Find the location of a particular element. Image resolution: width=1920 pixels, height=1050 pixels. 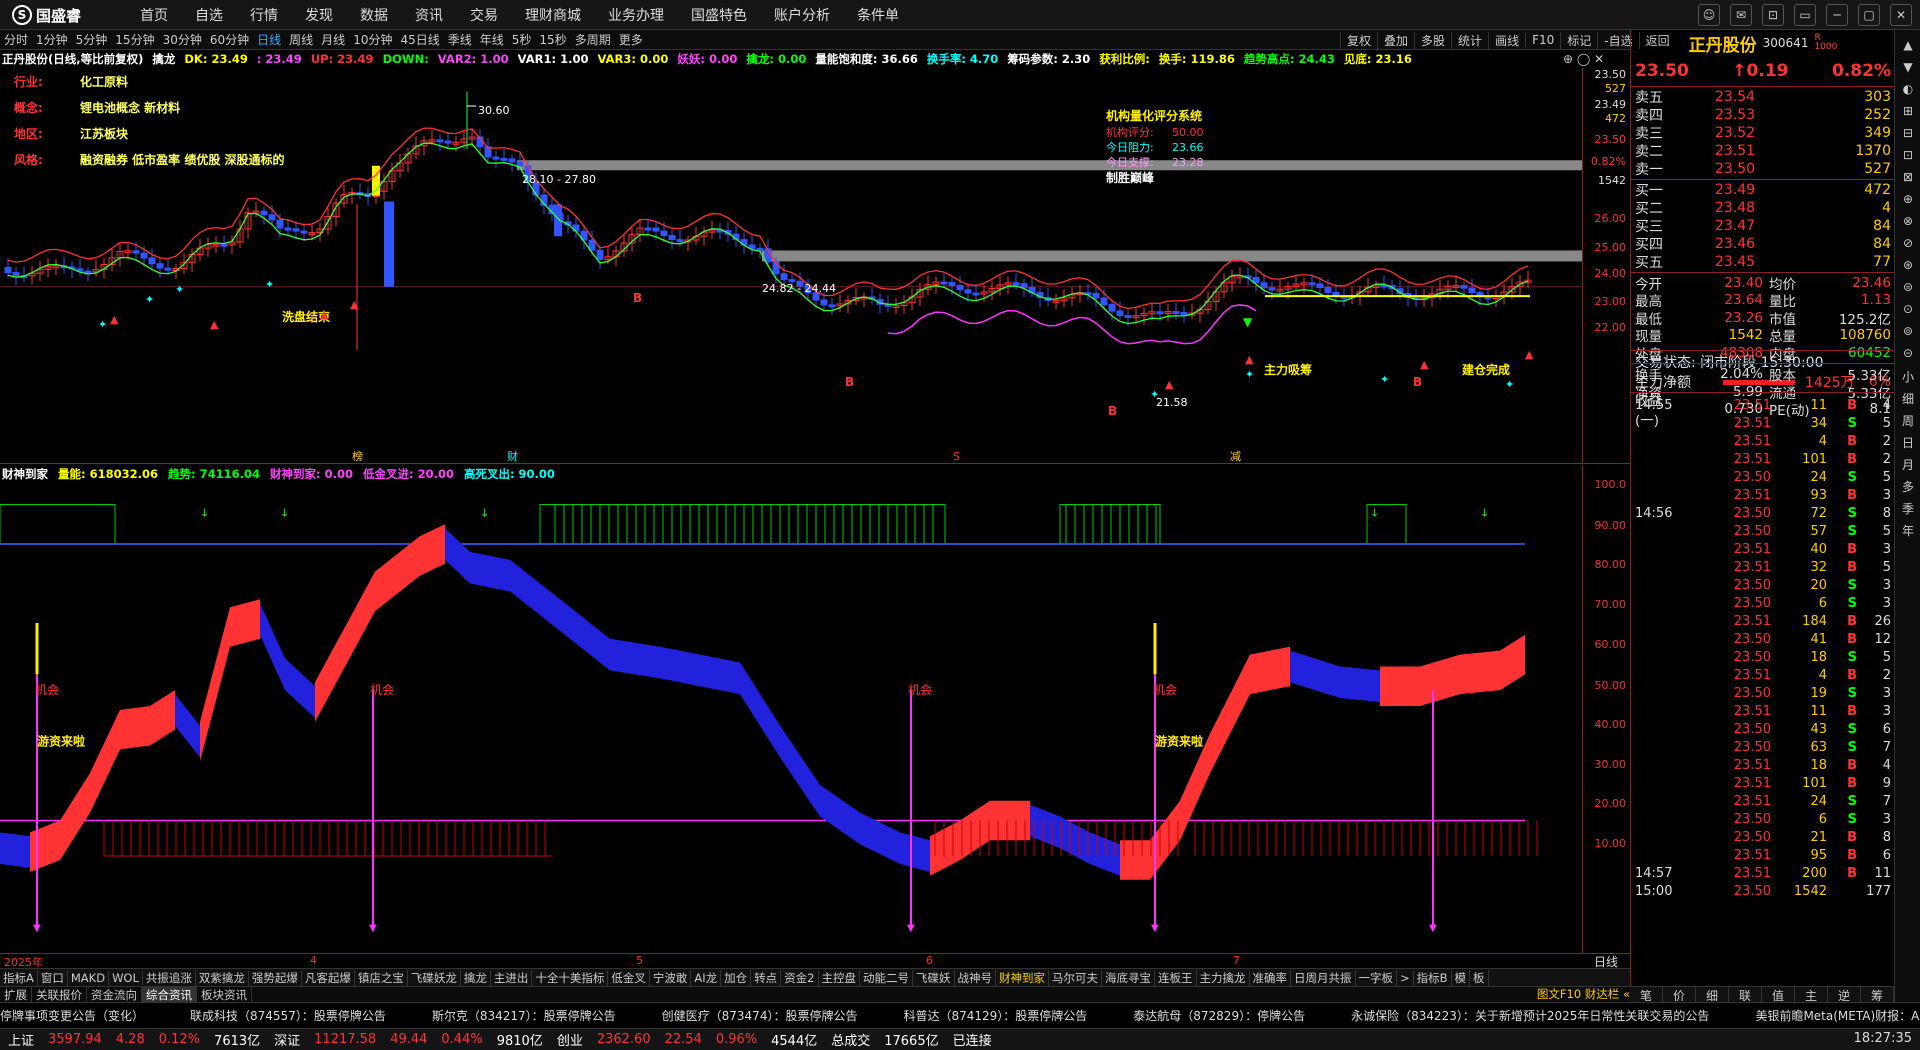

menu-3: 发现 is located at coordinates (319, 15).